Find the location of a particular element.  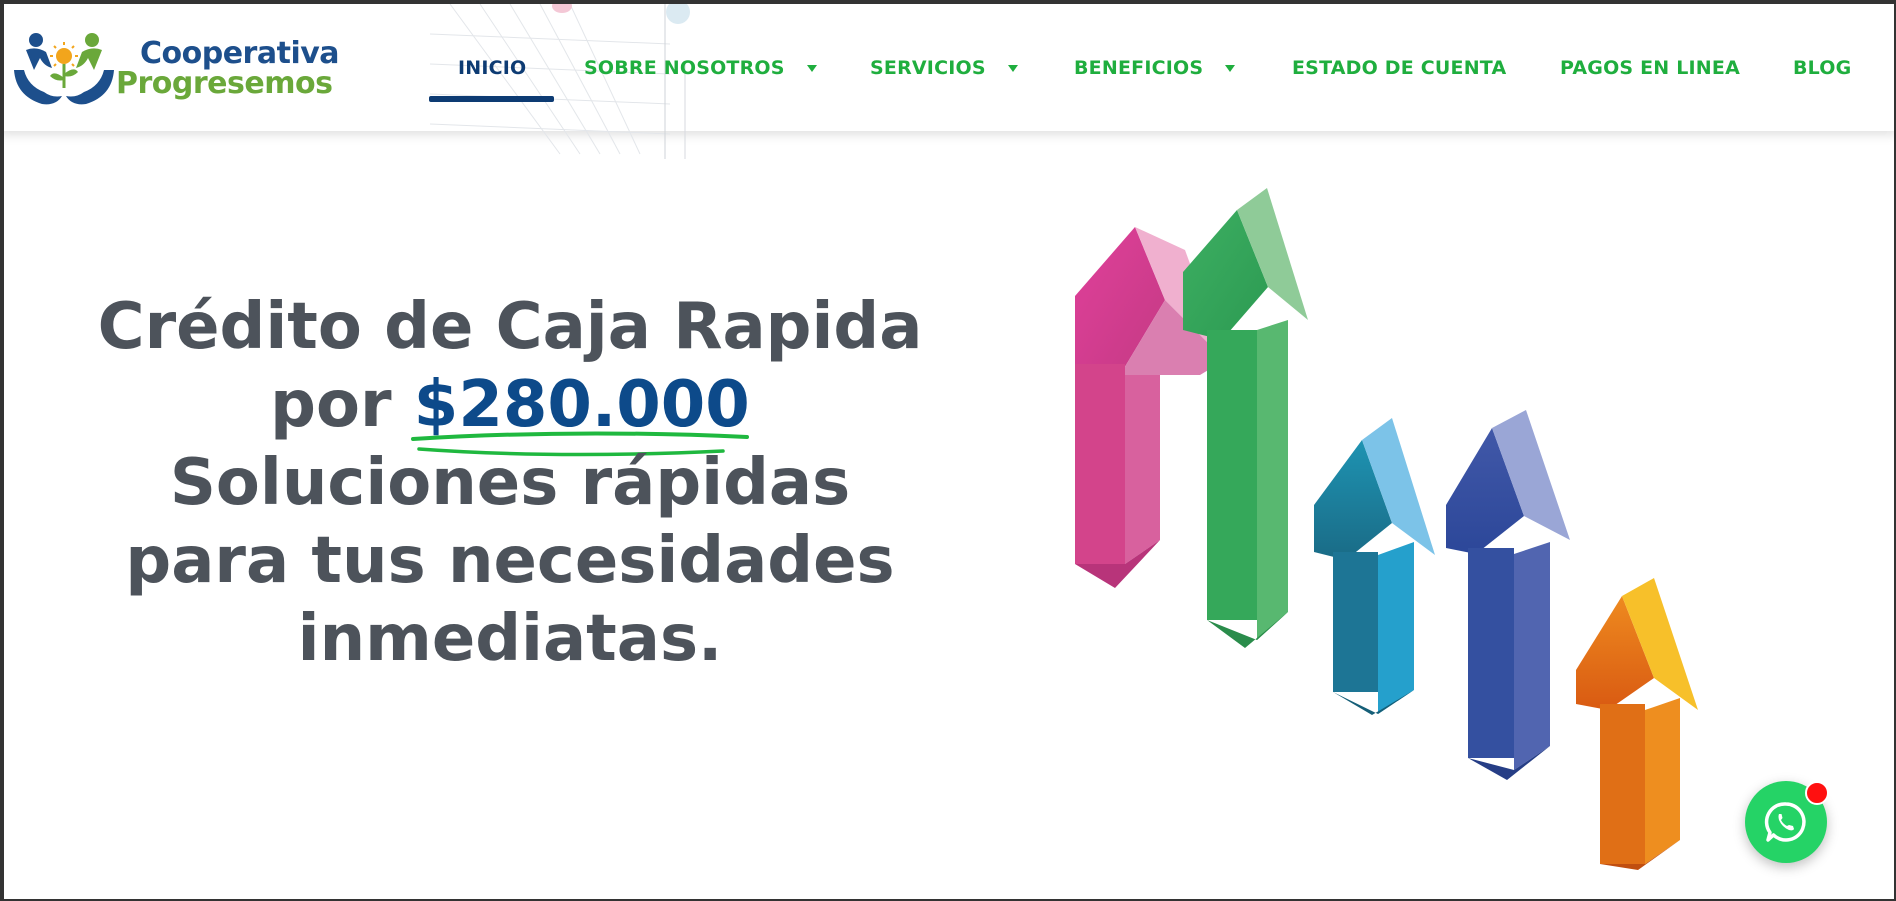

window-top-border is located at coordinates (948, 2).